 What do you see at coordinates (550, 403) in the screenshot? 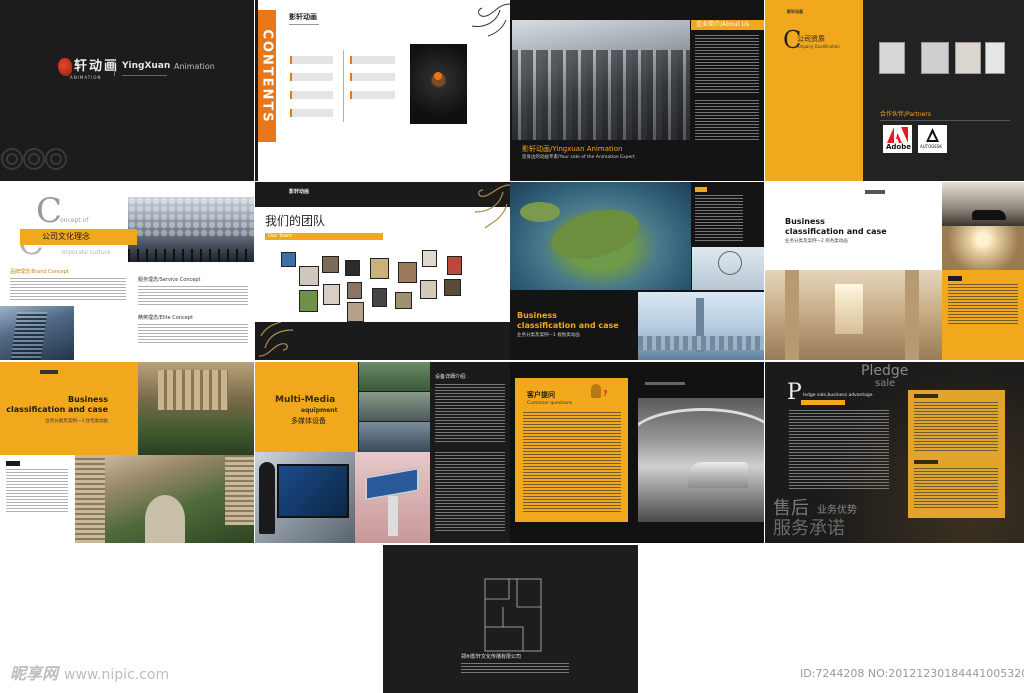
I see `questions-subtitle: Customer questions` at bounding box center [550, 403].